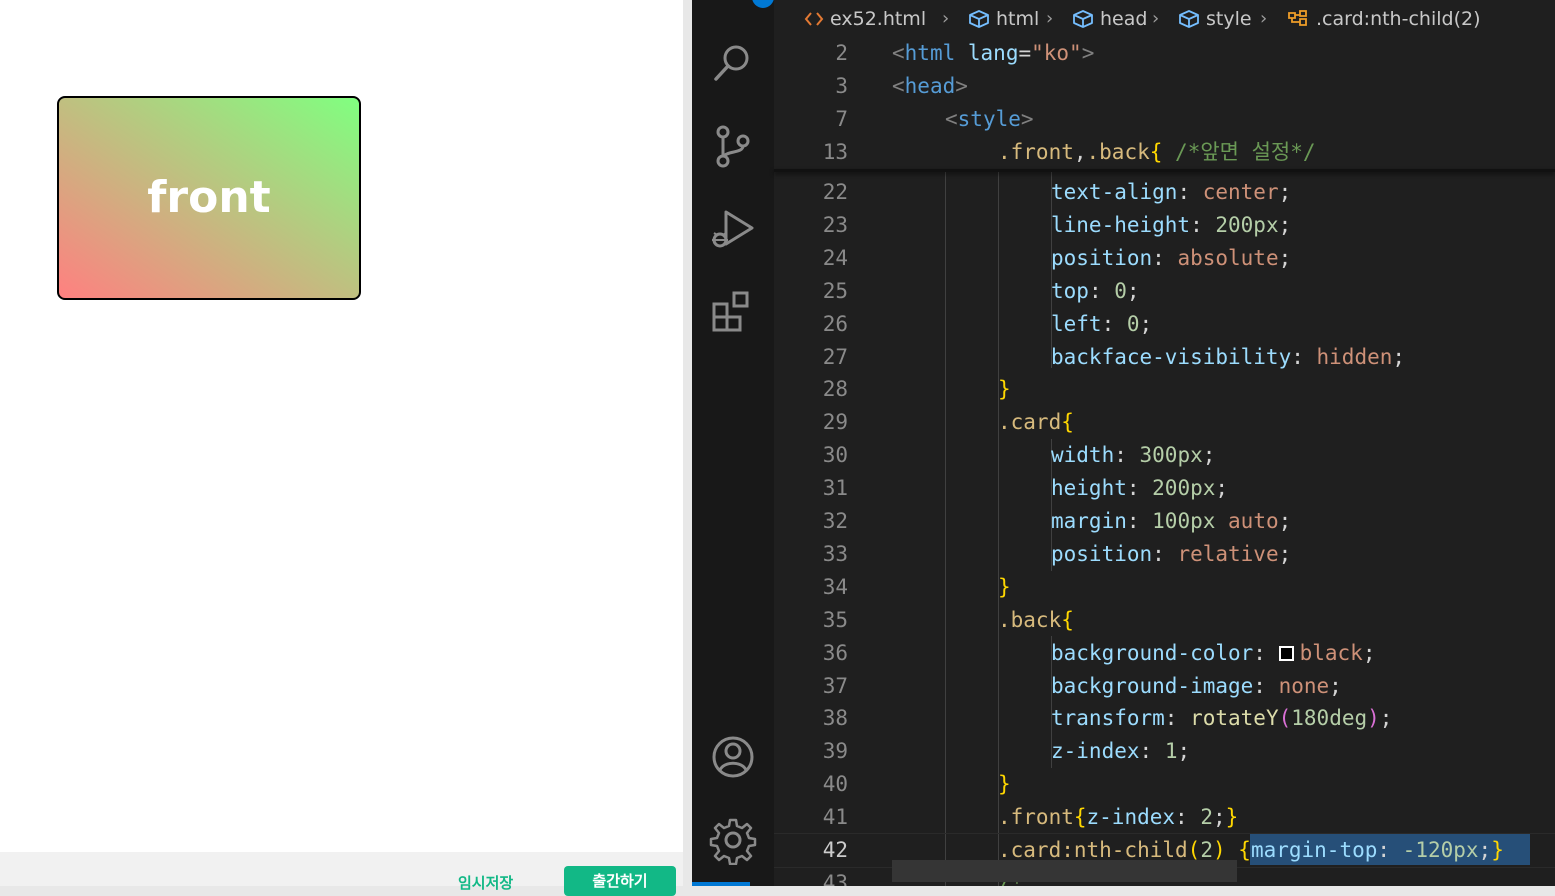 The width and height of the screenshot is (1555, 896). I want to click on publish-button: 출간하기, so click(620, 881).